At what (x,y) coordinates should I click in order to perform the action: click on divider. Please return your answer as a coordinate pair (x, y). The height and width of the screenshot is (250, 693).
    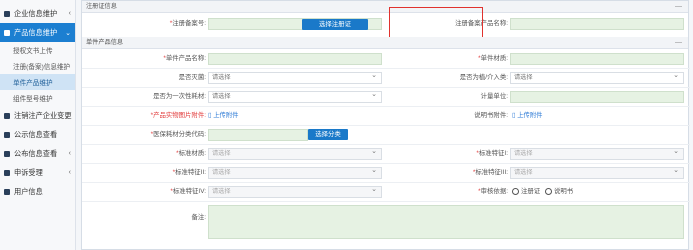
    Looking at the image, I should click on (386, 201).